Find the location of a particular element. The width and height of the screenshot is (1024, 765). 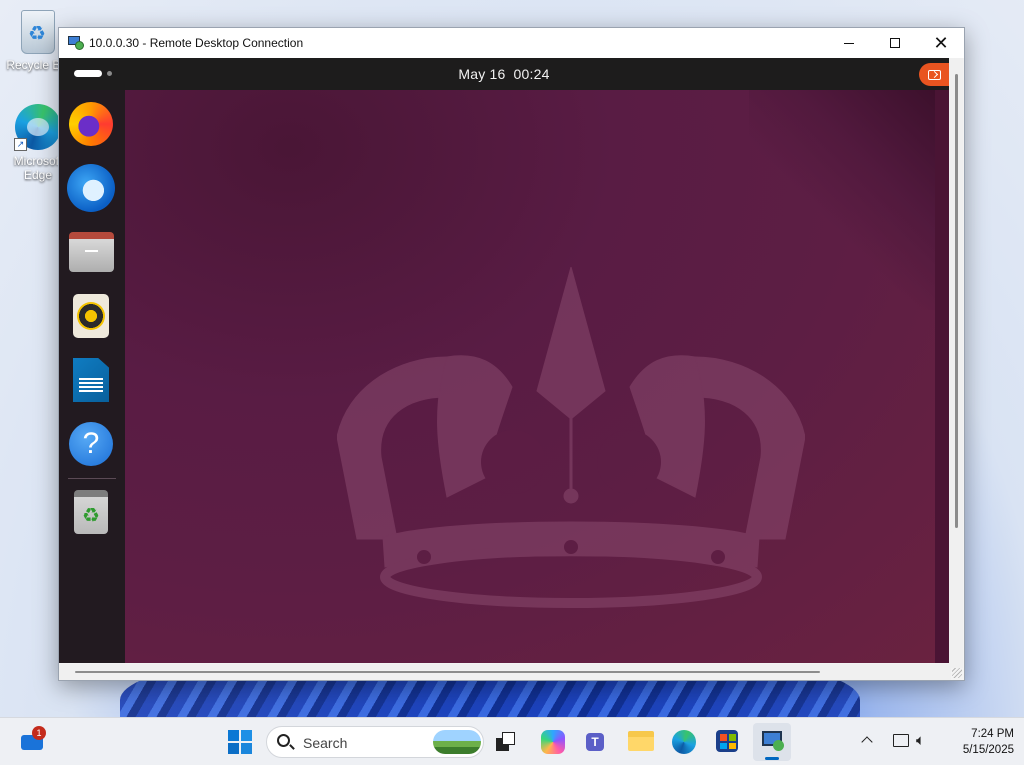

dock-item-rhythmbox is located at coordinates (91, 316).